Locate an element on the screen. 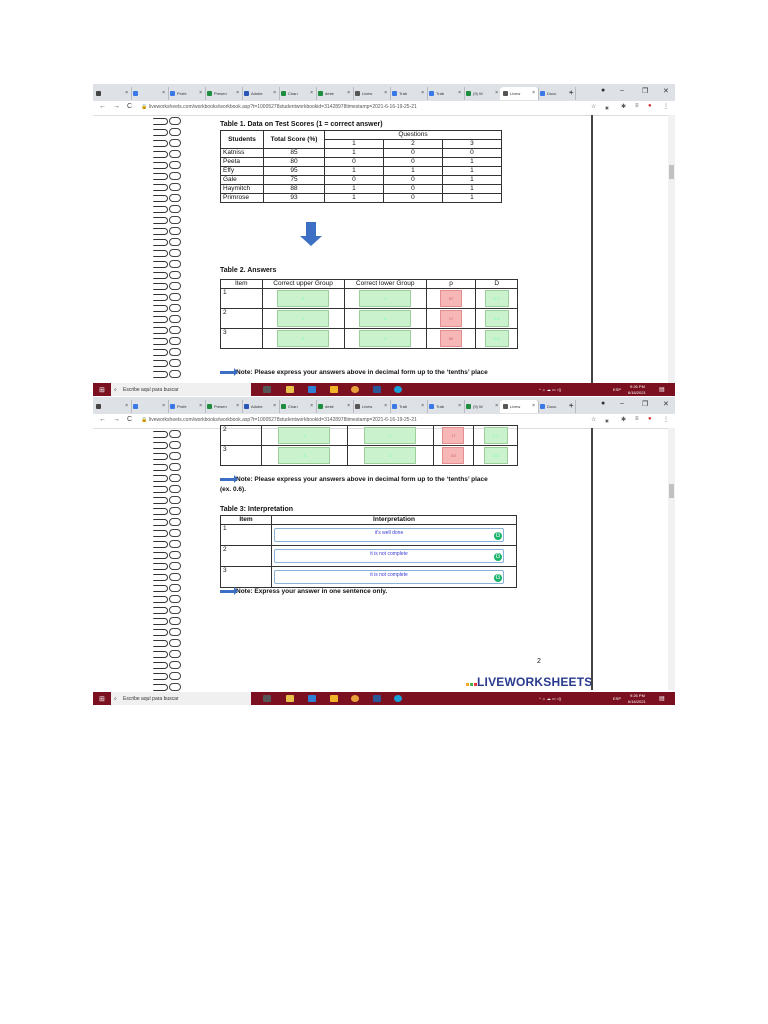 This screenshot has height=1024, width=768. forward-icon: → is located at coordinates (116, 106).